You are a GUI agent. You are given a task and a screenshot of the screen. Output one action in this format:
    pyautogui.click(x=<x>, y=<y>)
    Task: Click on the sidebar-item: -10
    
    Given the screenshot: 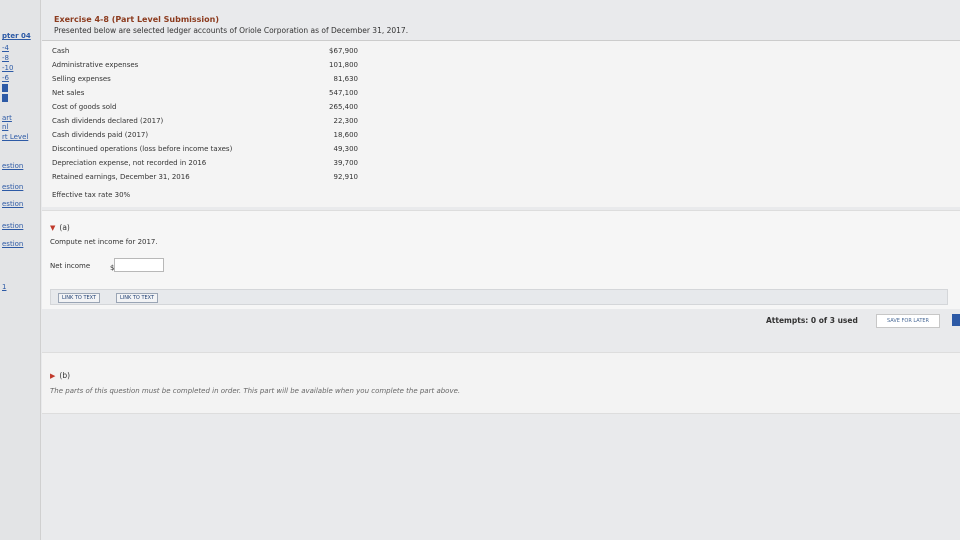 What is the action you would take?
    pyautogui.click(x=7, y=68)
    